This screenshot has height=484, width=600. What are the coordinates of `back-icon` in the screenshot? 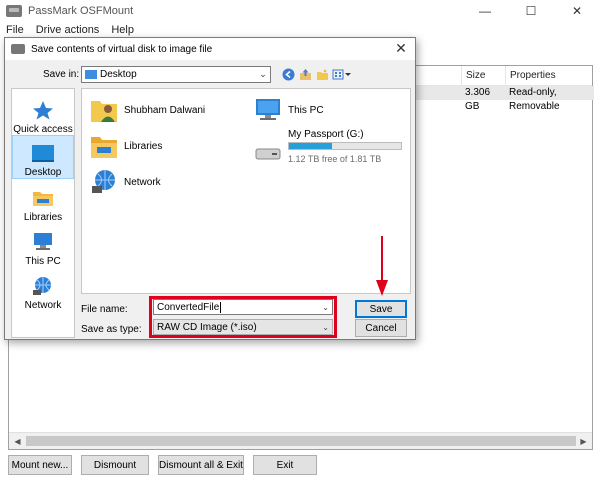 It's located at (288, 74).